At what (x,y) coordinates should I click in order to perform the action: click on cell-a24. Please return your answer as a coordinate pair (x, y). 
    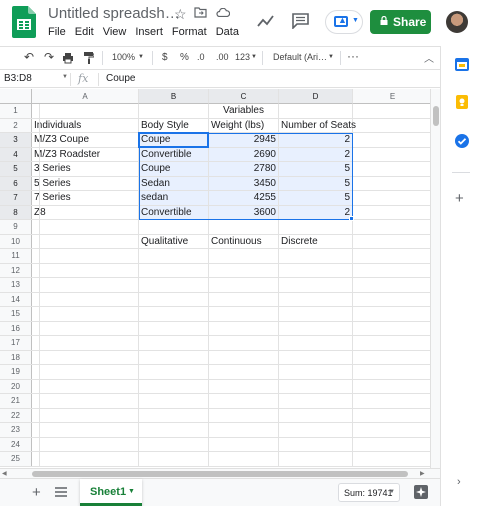
    Looking at the image, I should click on (85, 444).